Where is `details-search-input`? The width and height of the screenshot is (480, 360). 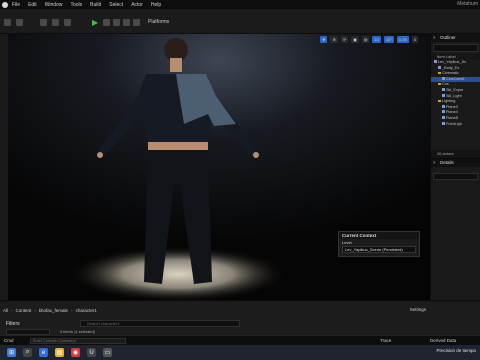 details-search-input is located at coordinates (455, 176).